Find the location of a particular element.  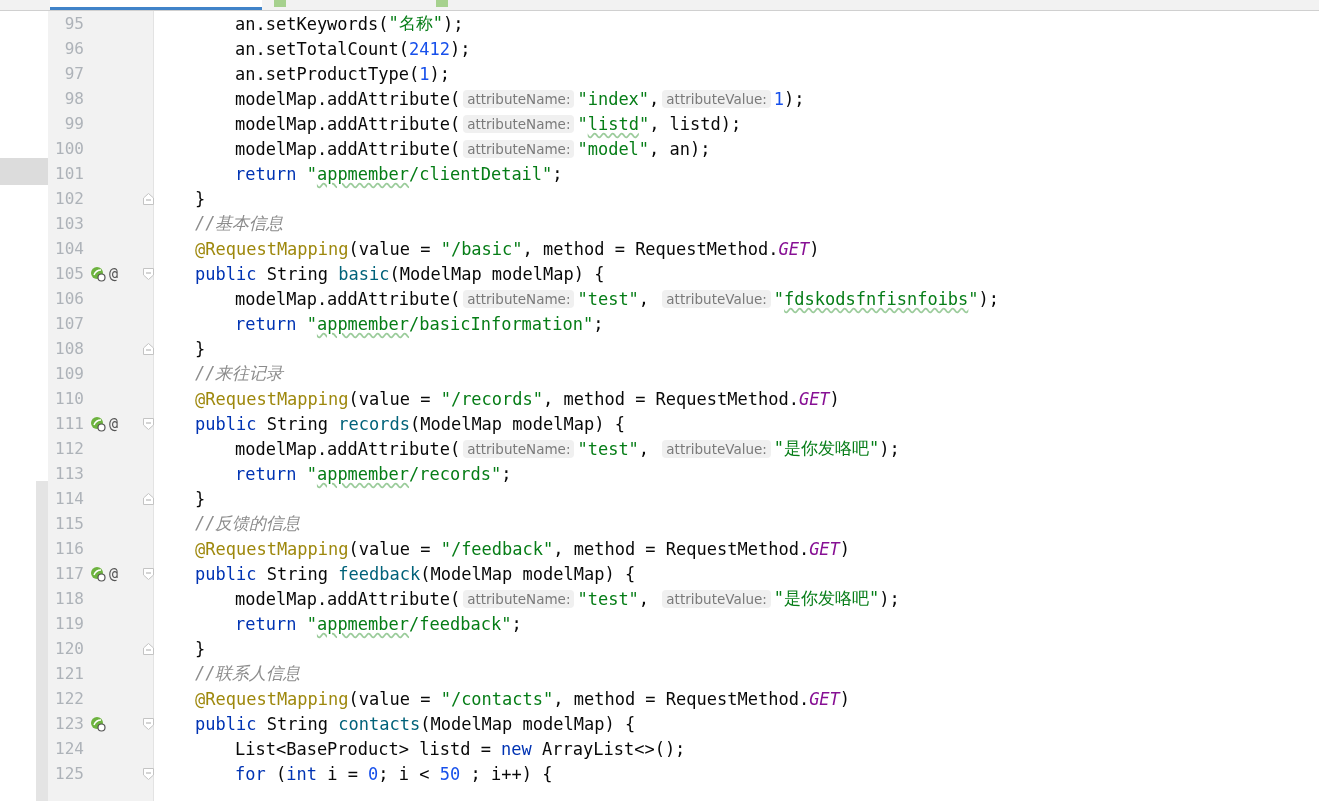

code-token: /feedback" is located at coordinates (460, 623).